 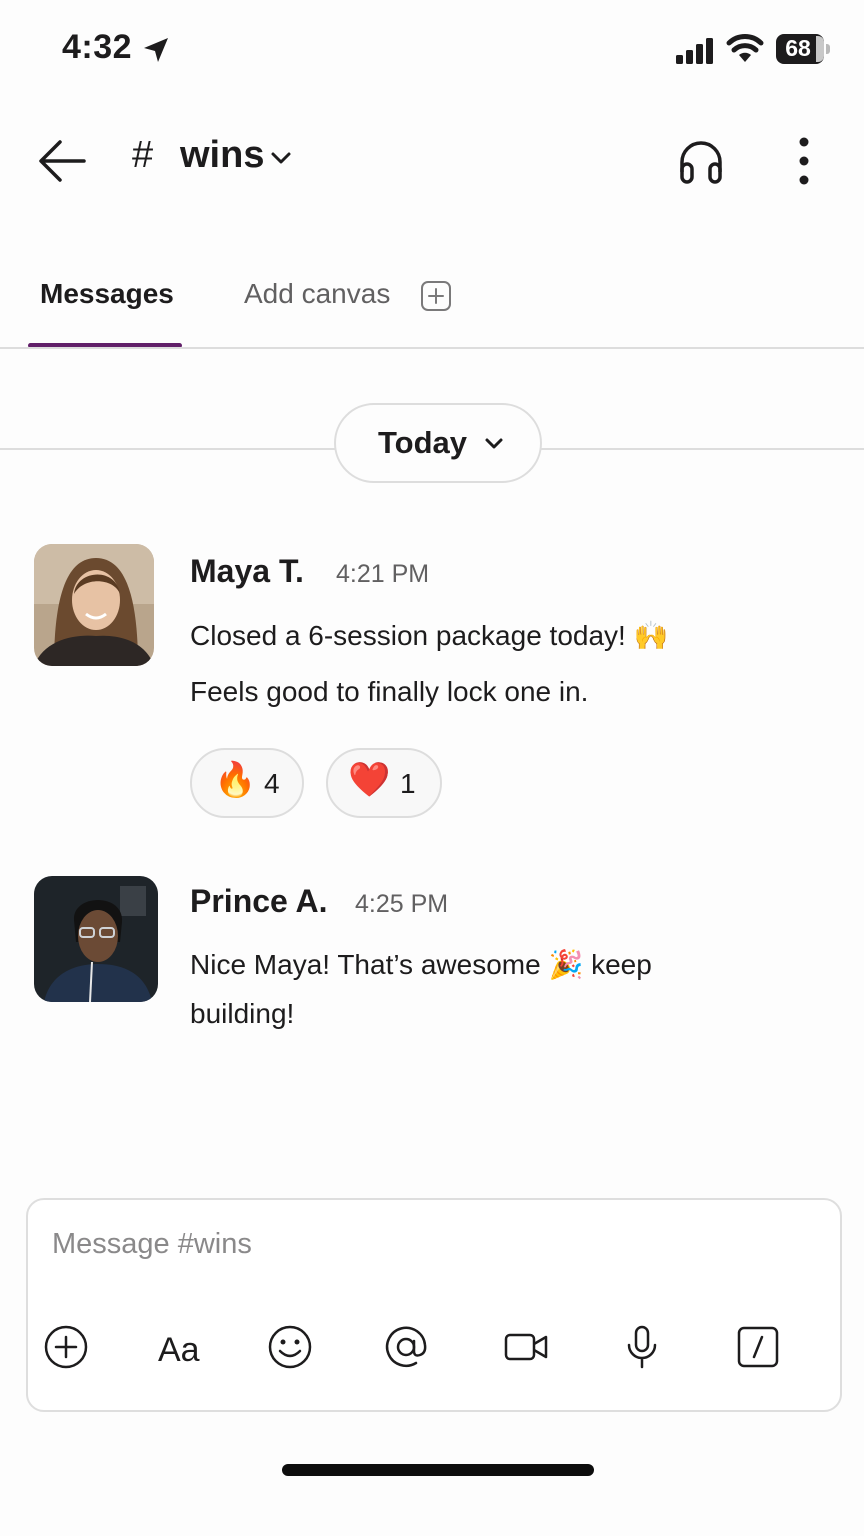 I want to click on tab-add-canvas: Add canvas, so click(x=317, y=294).